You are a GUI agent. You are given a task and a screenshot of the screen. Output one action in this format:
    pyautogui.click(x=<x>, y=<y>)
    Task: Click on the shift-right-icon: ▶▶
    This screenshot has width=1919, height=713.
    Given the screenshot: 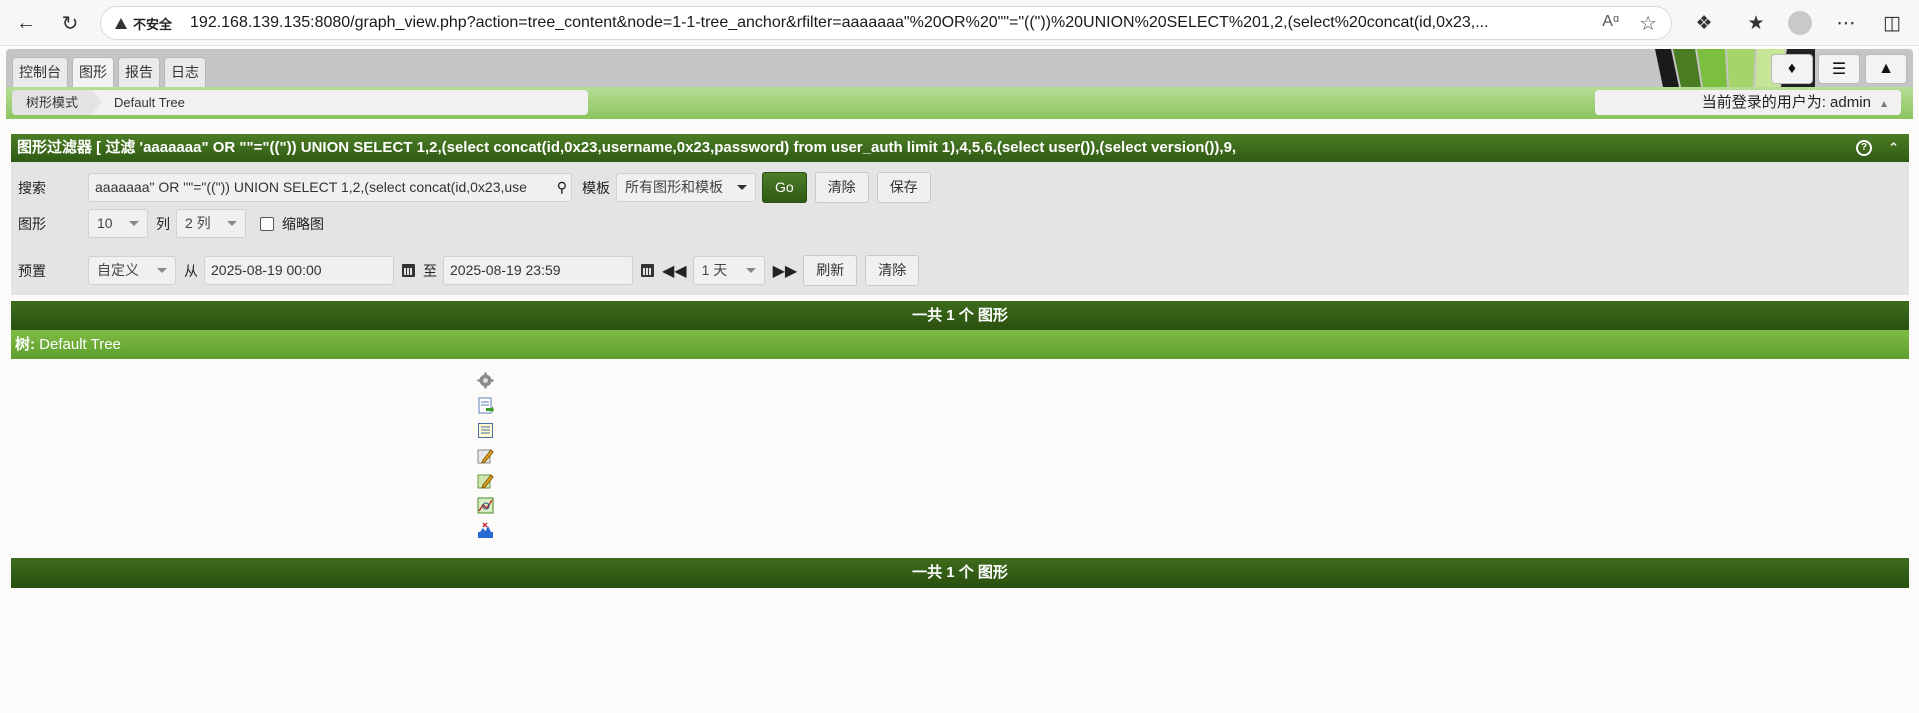 What is the action you would take?
    pyautogui.click(x=785, y=271)
    